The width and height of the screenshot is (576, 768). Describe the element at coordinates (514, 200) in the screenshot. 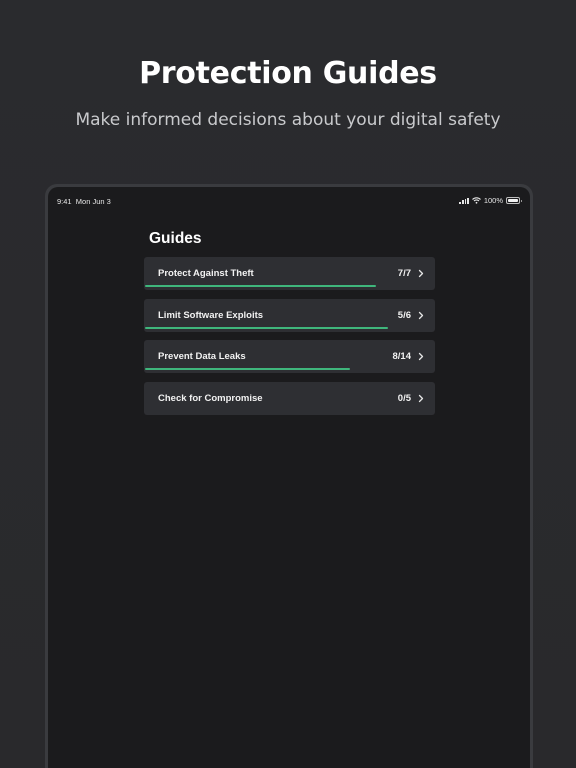

I see `battery-icon` at that location.